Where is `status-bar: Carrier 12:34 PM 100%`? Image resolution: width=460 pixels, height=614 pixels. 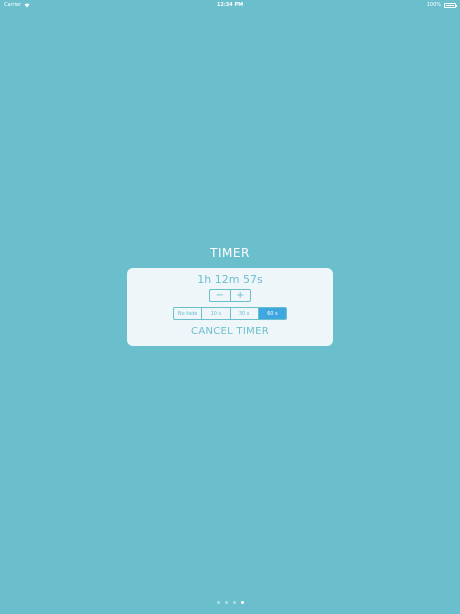
status-bar: Carrier 12:34 PM 100% is located at coordinates (230, 5).